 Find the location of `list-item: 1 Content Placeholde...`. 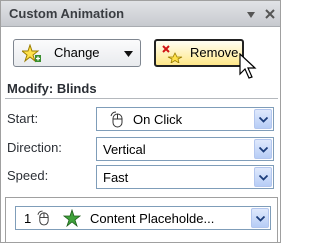

list-item: 1 Content Placeholde... is located at coordinates (143, 218).